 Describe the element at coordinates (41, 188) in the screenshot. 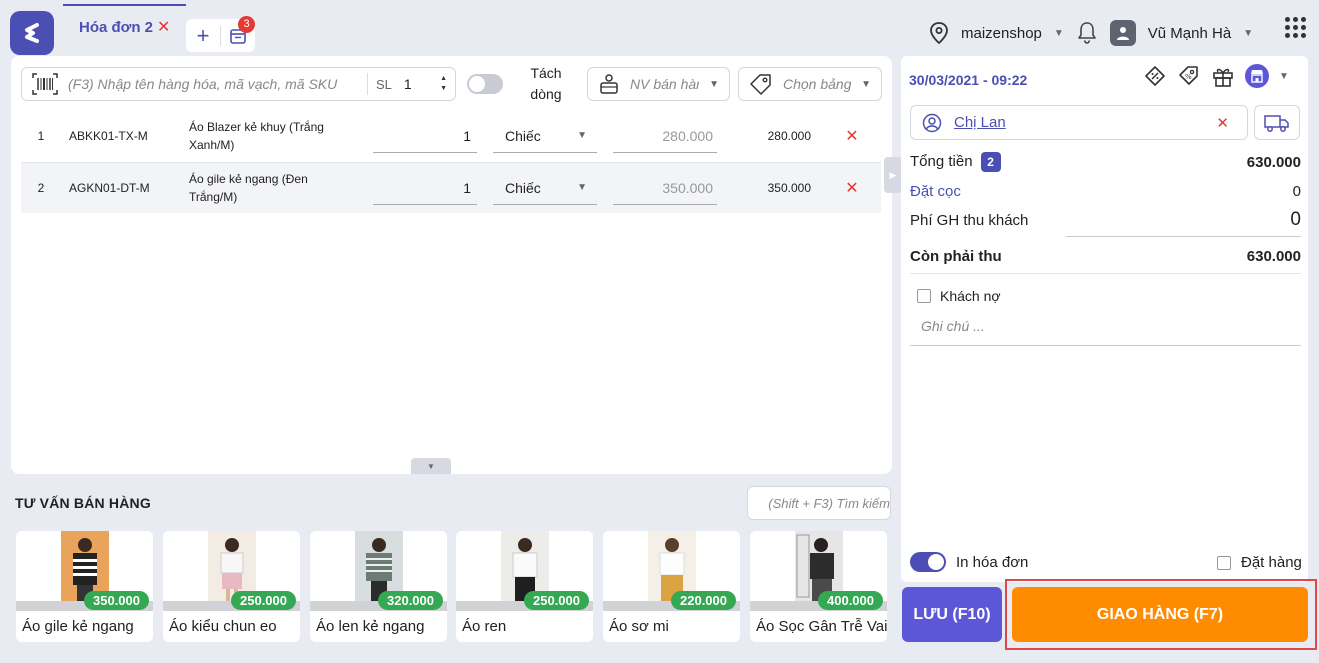

I see `row-index: 2` at that location.